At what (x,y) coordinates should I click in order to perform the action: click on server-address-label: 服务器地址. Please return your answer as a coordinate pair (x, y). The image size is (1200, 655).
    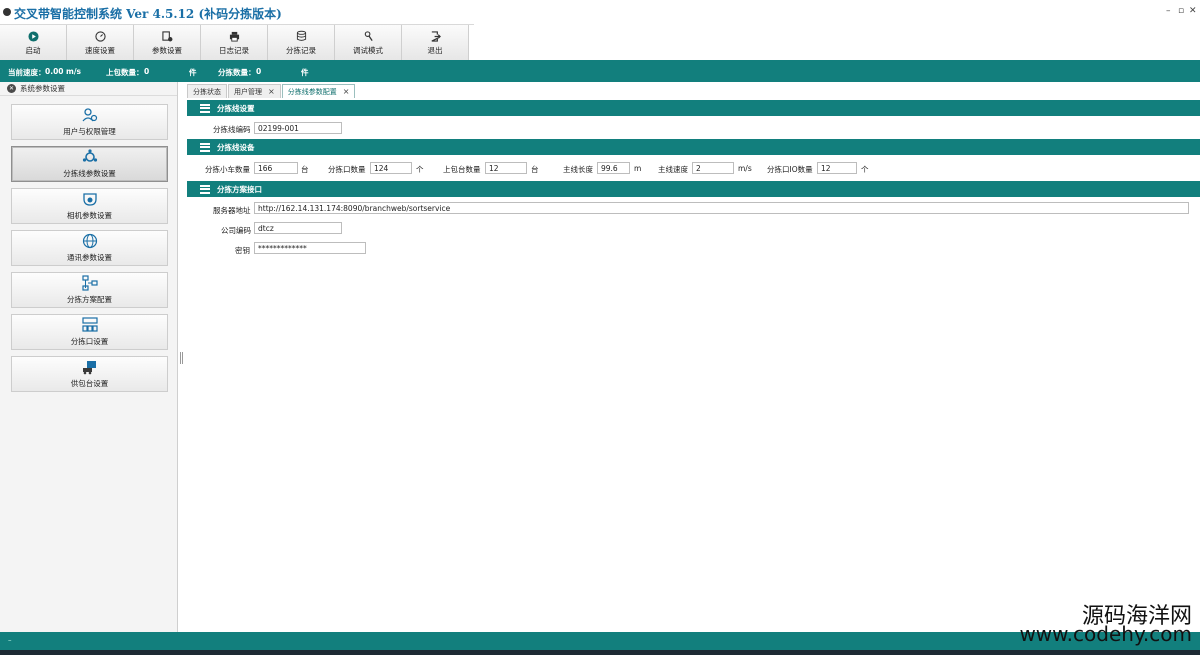
    Looking at the image, I should click on (232, 210).